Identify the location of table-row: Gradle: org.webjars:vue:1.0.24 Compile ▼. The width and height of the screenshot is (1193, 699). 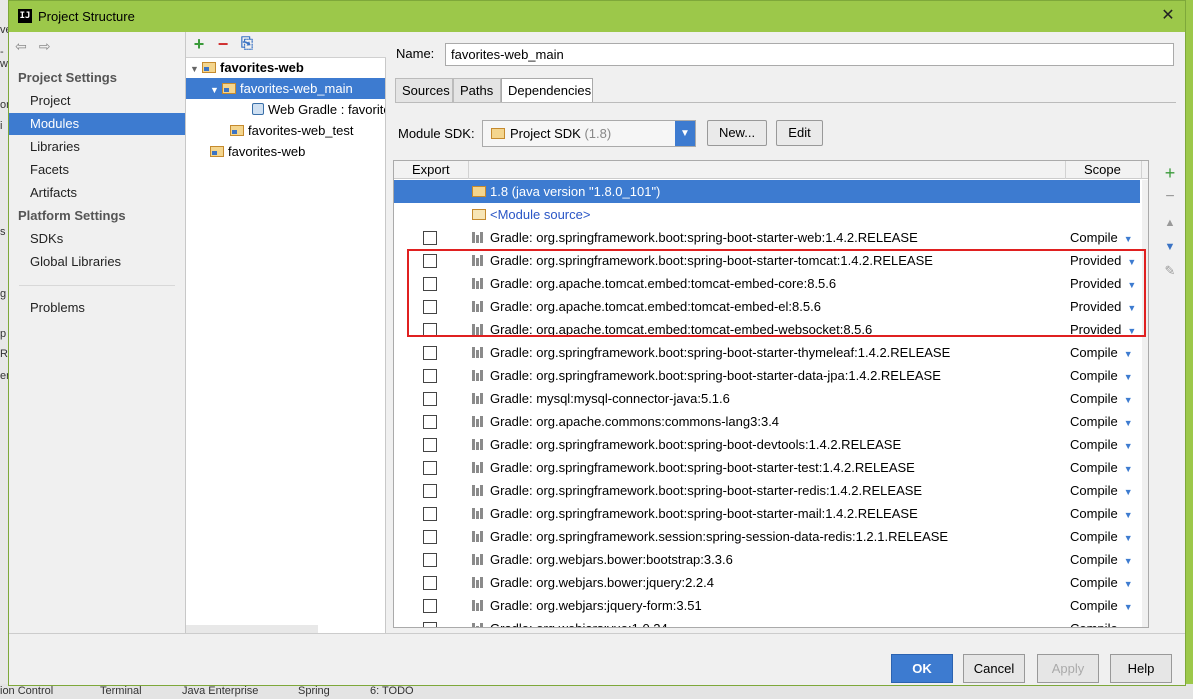
(767, 622).